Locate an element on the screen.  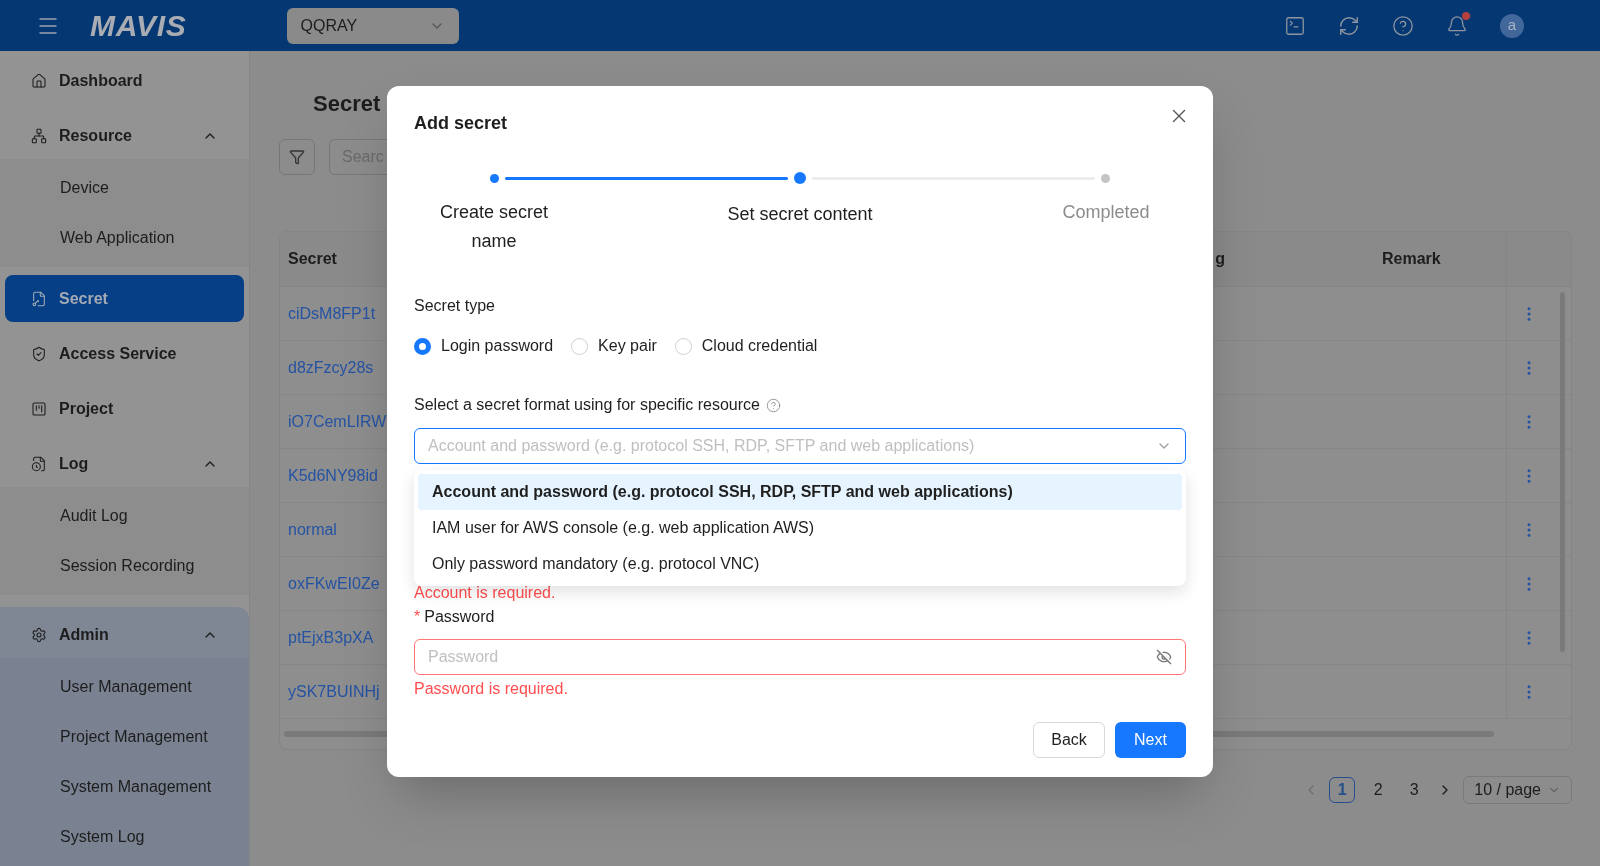
step-label: Completed is located at coordinates (1106, 212).